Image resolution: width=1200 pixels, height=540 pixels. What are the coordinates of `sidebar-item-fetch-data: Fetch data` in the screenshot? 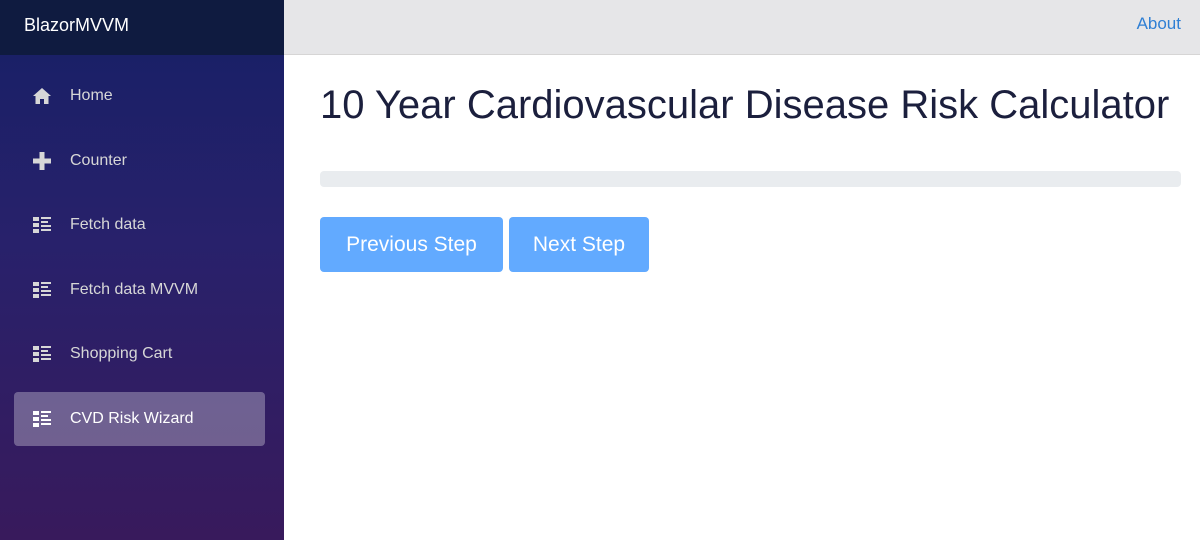 It's located at (139, 225).